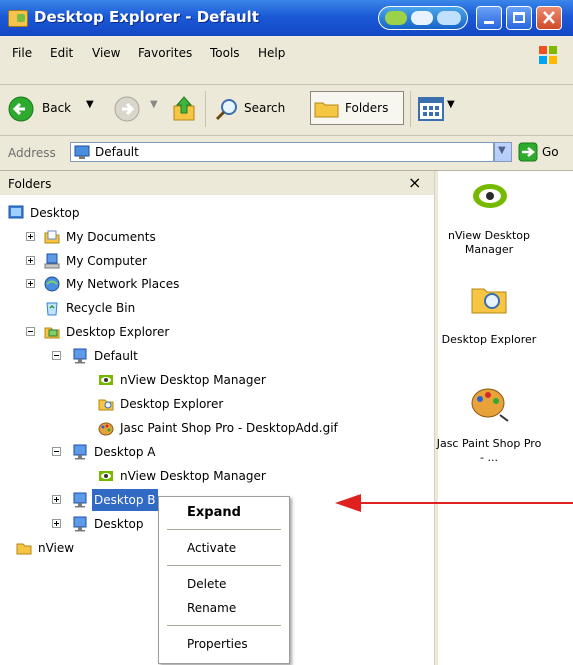 Image resolution: width=573 pixels, height=665 pixels. I want to click on windows-flag-icon, so click(548, 55).